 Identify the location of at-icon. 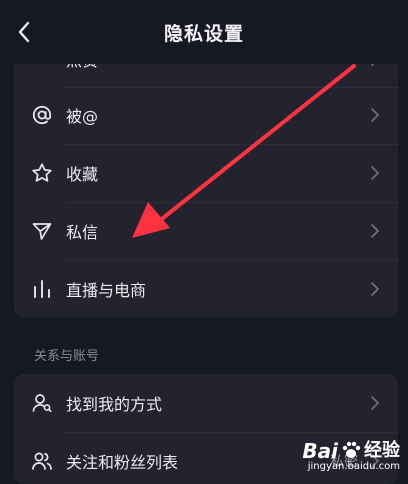
(42, 115).